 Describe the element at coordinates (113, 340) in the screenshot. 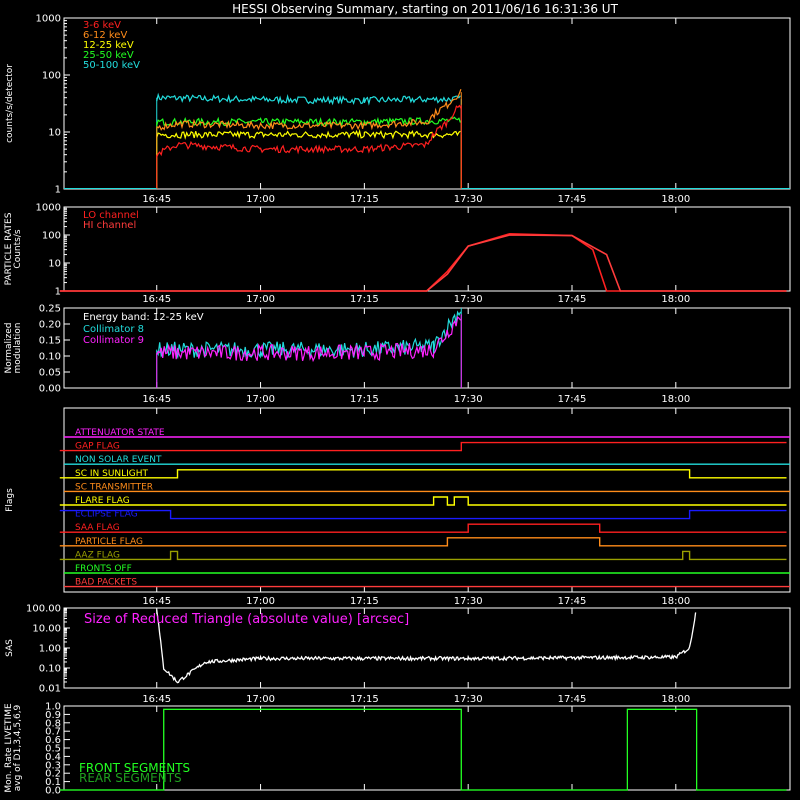

I see `legend-entry: Collimator 9` at that location.